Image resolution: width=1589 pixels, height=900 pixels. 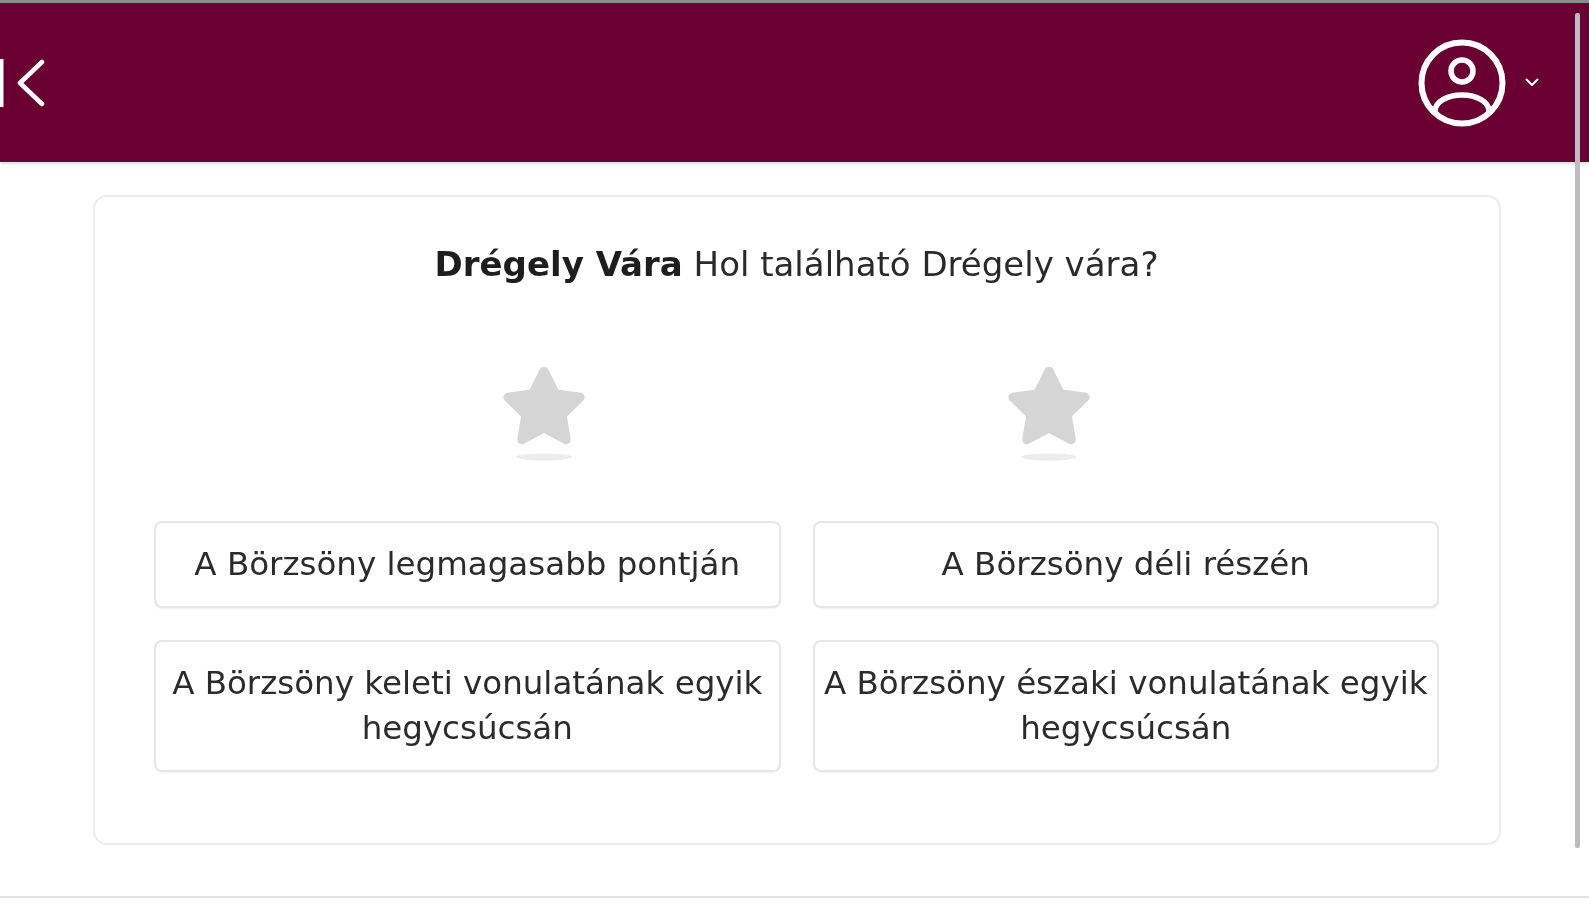 I want to click on question-text: Drégely Vára Hol található Drégely vára?, so click(x=796, y=264).